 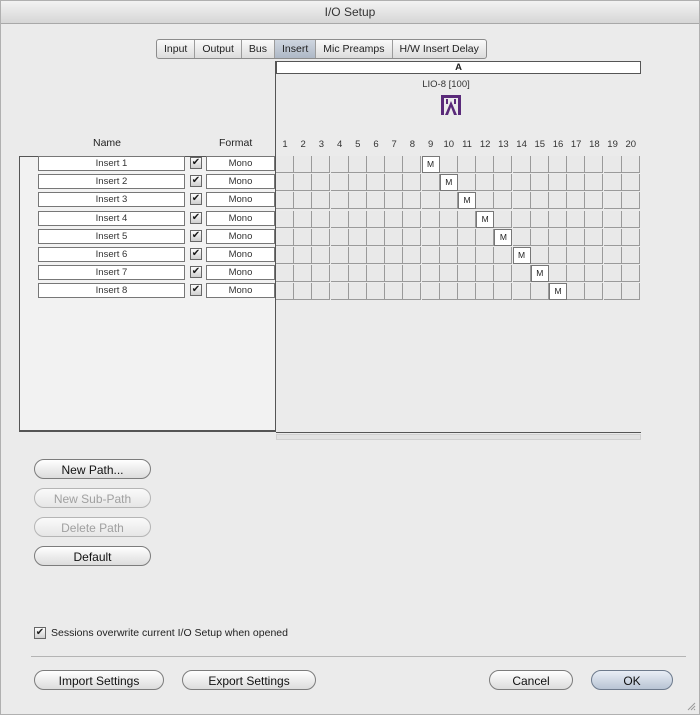 I want to click on sessions-overwrite-checkbox: ✔, so click(x=40, y=633).